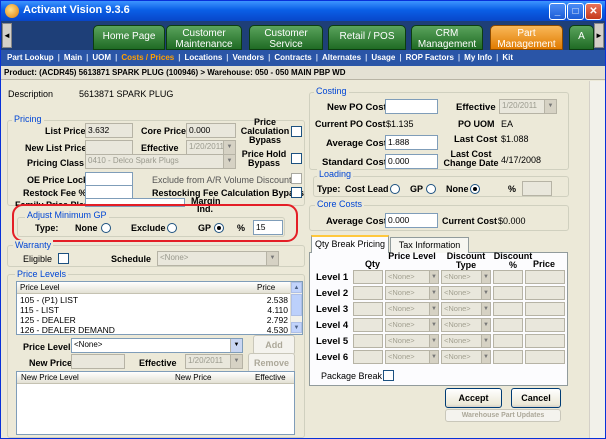  Describe the element at coordinates (537, 188) in the screenshot. I see `loading-pct-field` at that location.